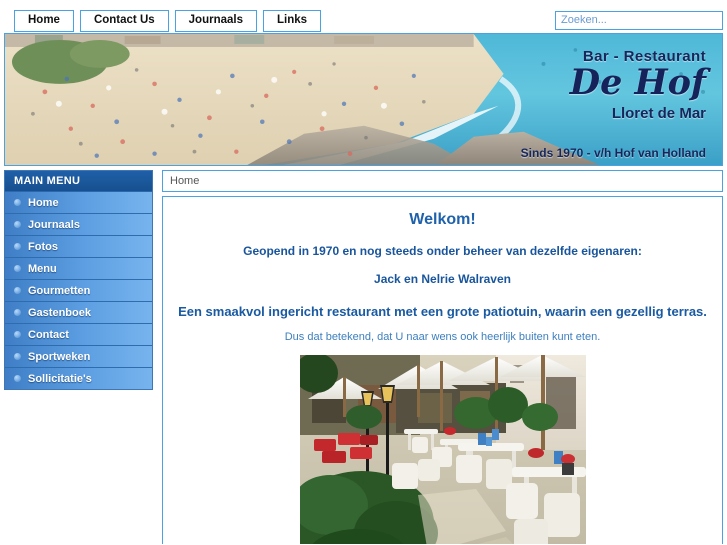 The height and width of the screenshot is (545, 727). I want to click on patio-photo-image, so click(442, 449).